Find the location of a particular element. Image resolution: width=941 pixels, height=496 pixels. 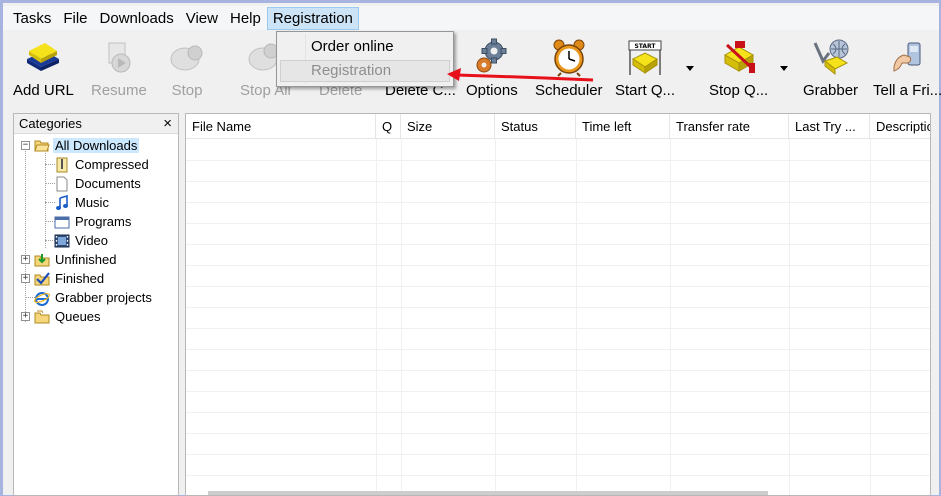

finished-checkmark-icon is located at coordinates (42, 278).